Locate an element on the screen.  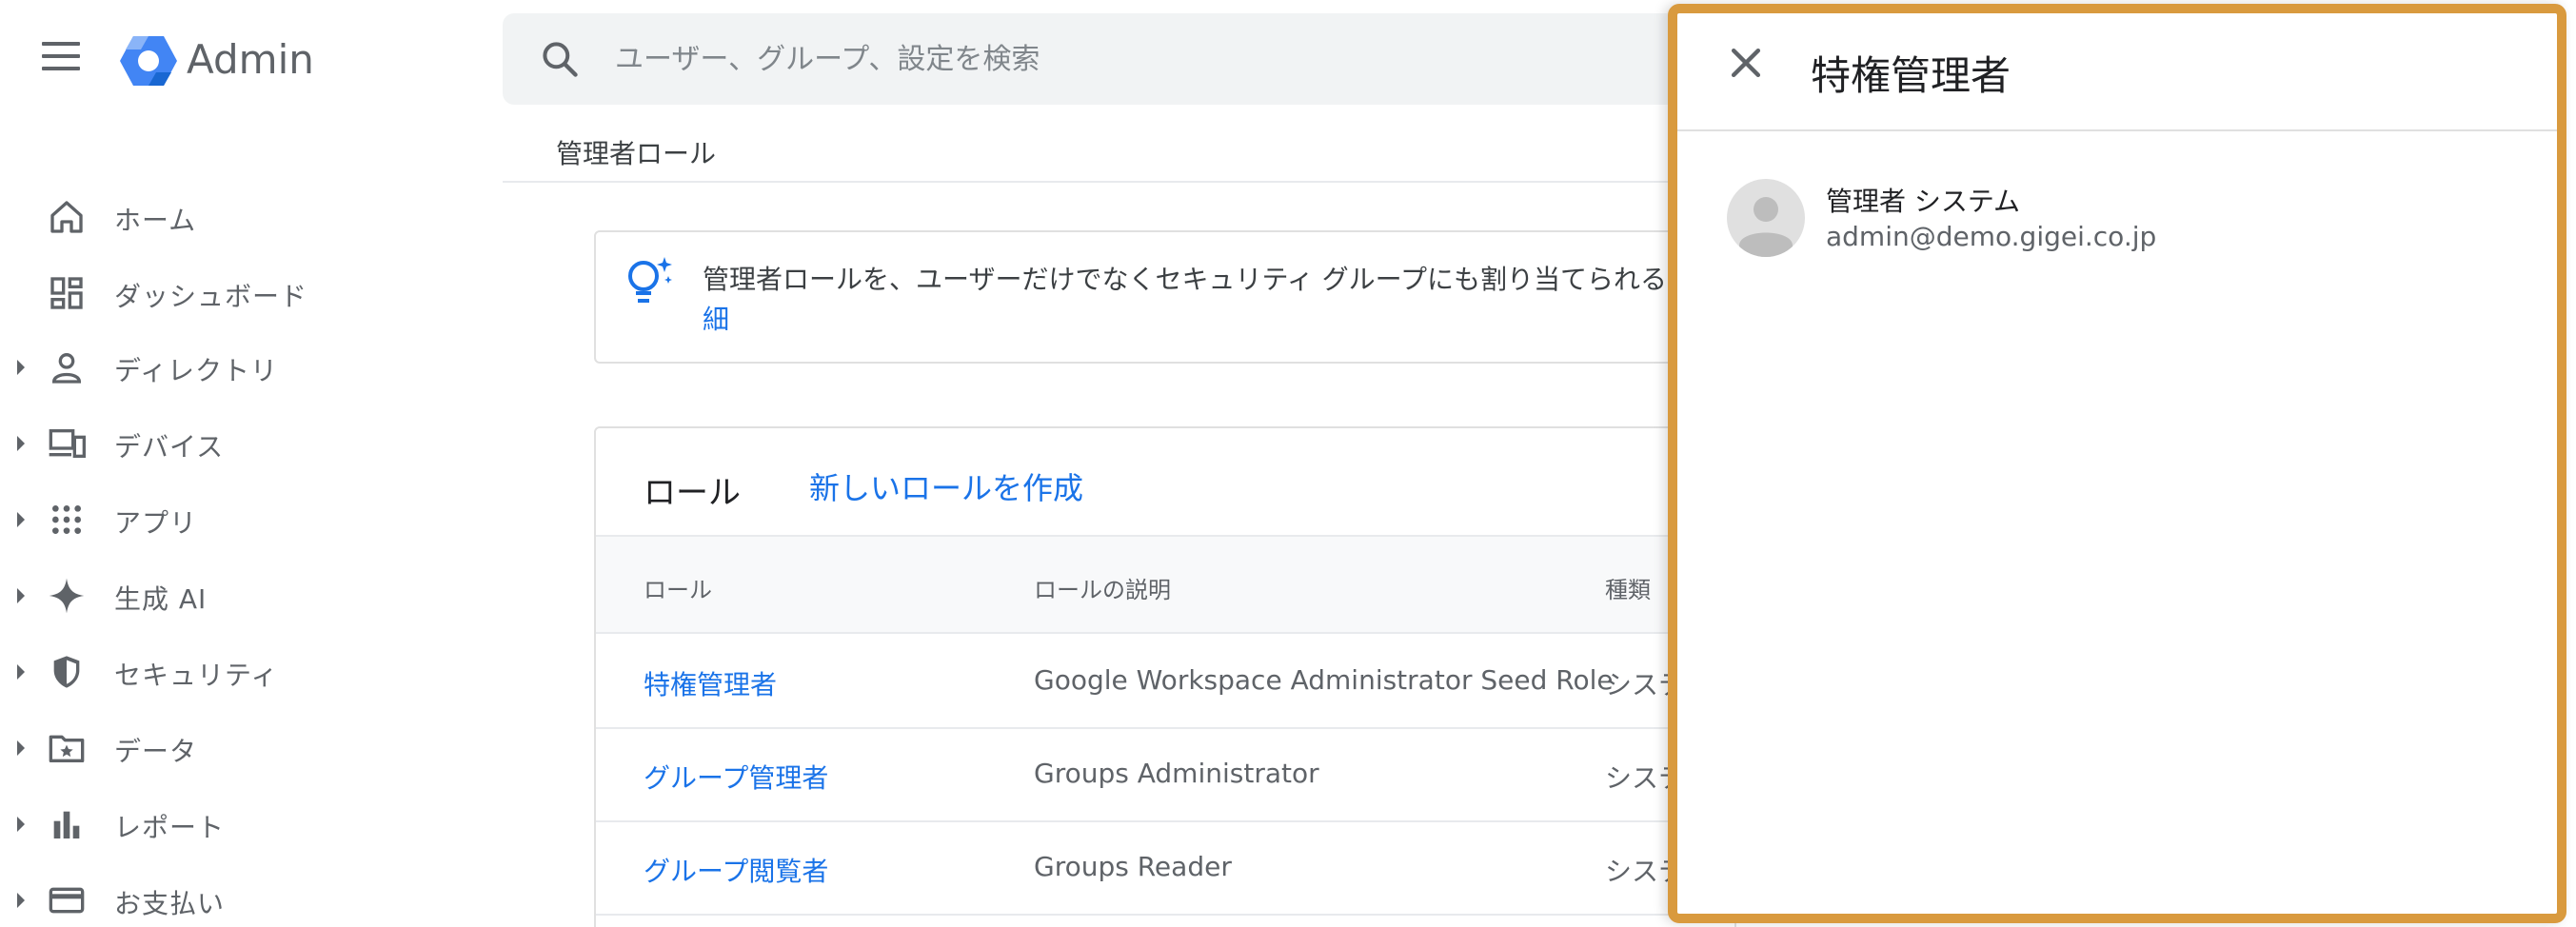
search-bar is located at coordinates (1093, 59).